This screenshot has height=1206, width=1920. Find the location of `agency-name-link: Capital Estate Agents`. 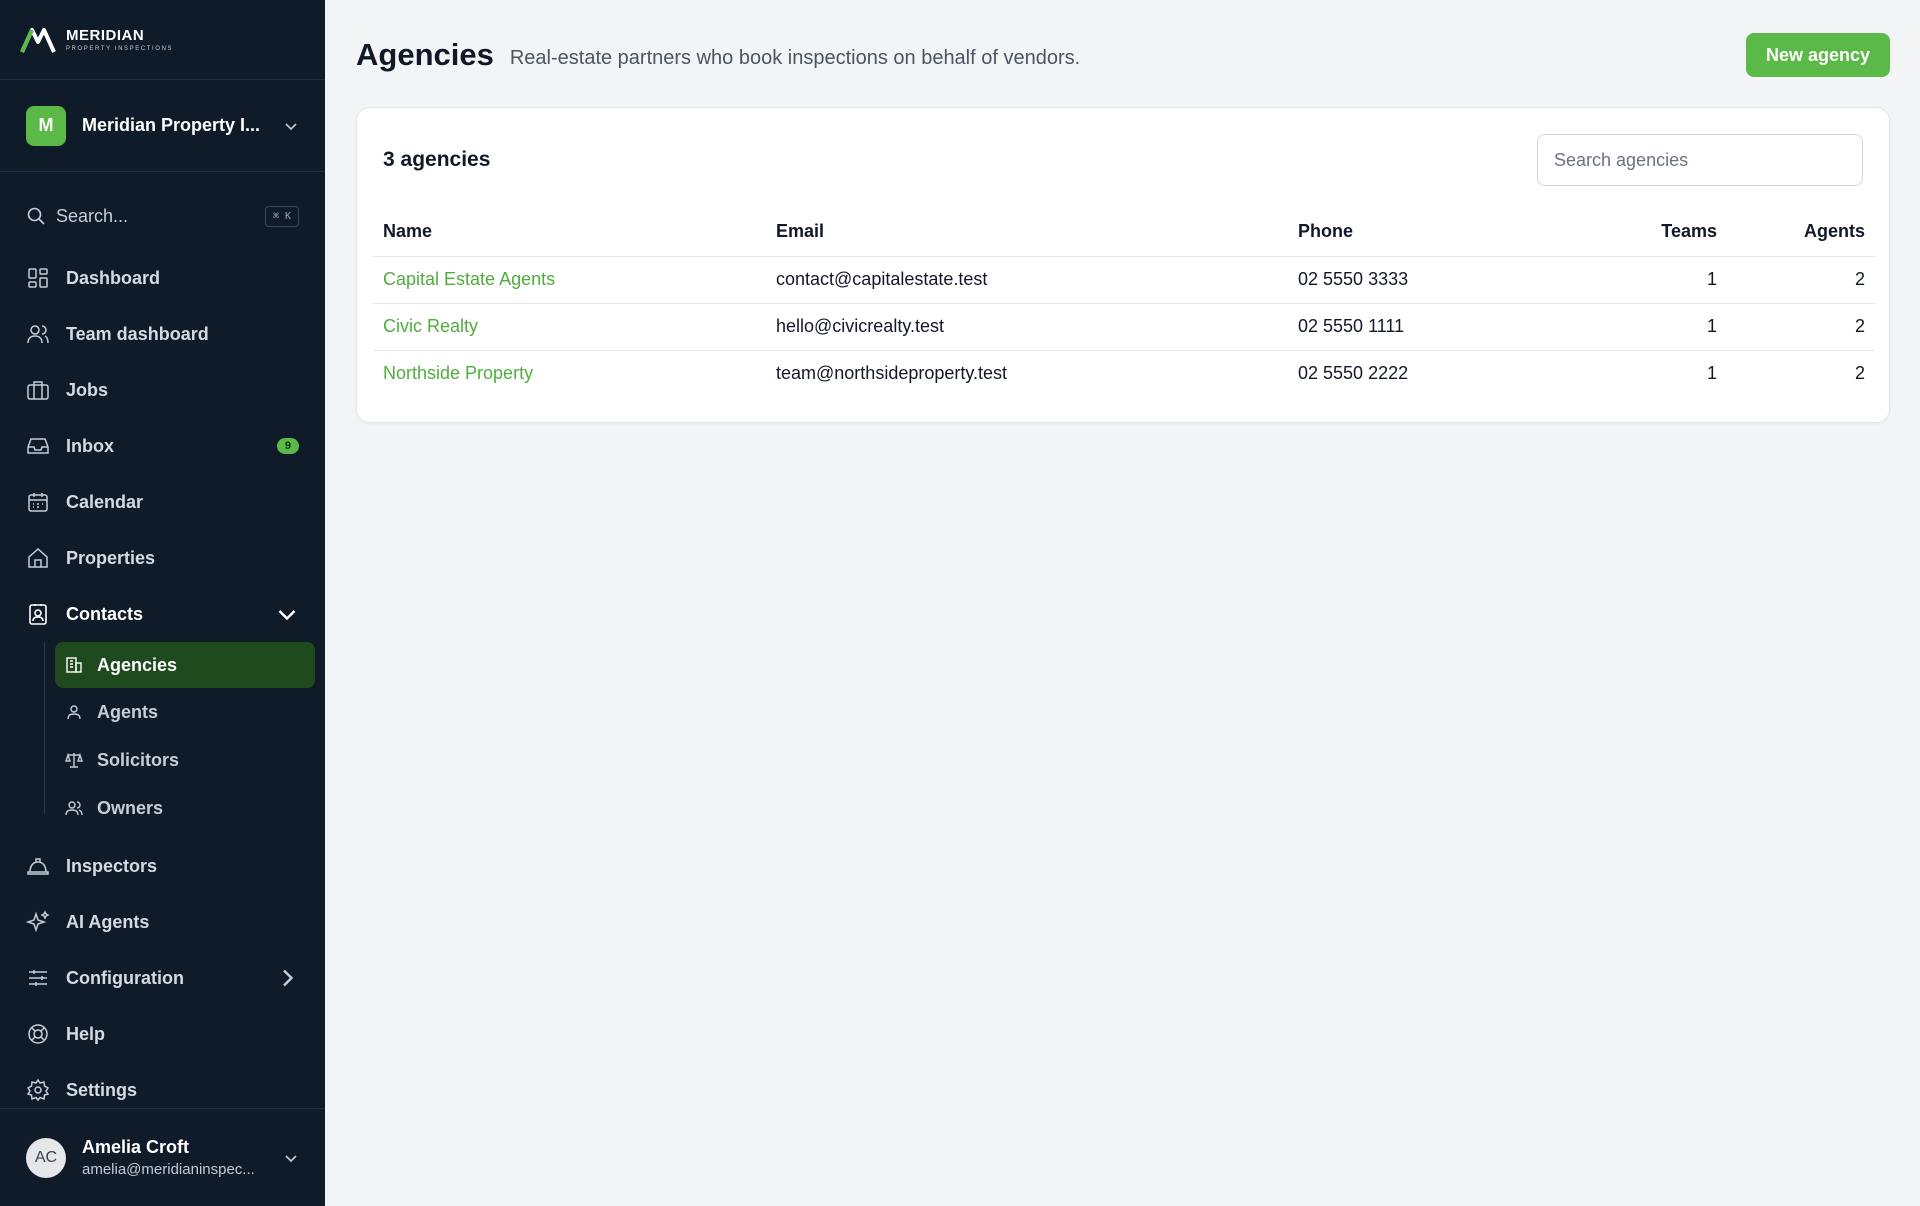

agency-name-link: Capital Estate Agents is located at coordinates (569, 280).